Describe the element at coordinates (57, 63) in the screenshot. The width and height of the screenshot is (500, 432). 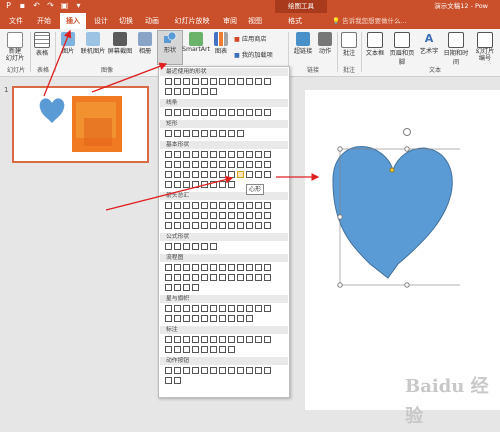
I see `arrow-to-insert-tab` at that location.